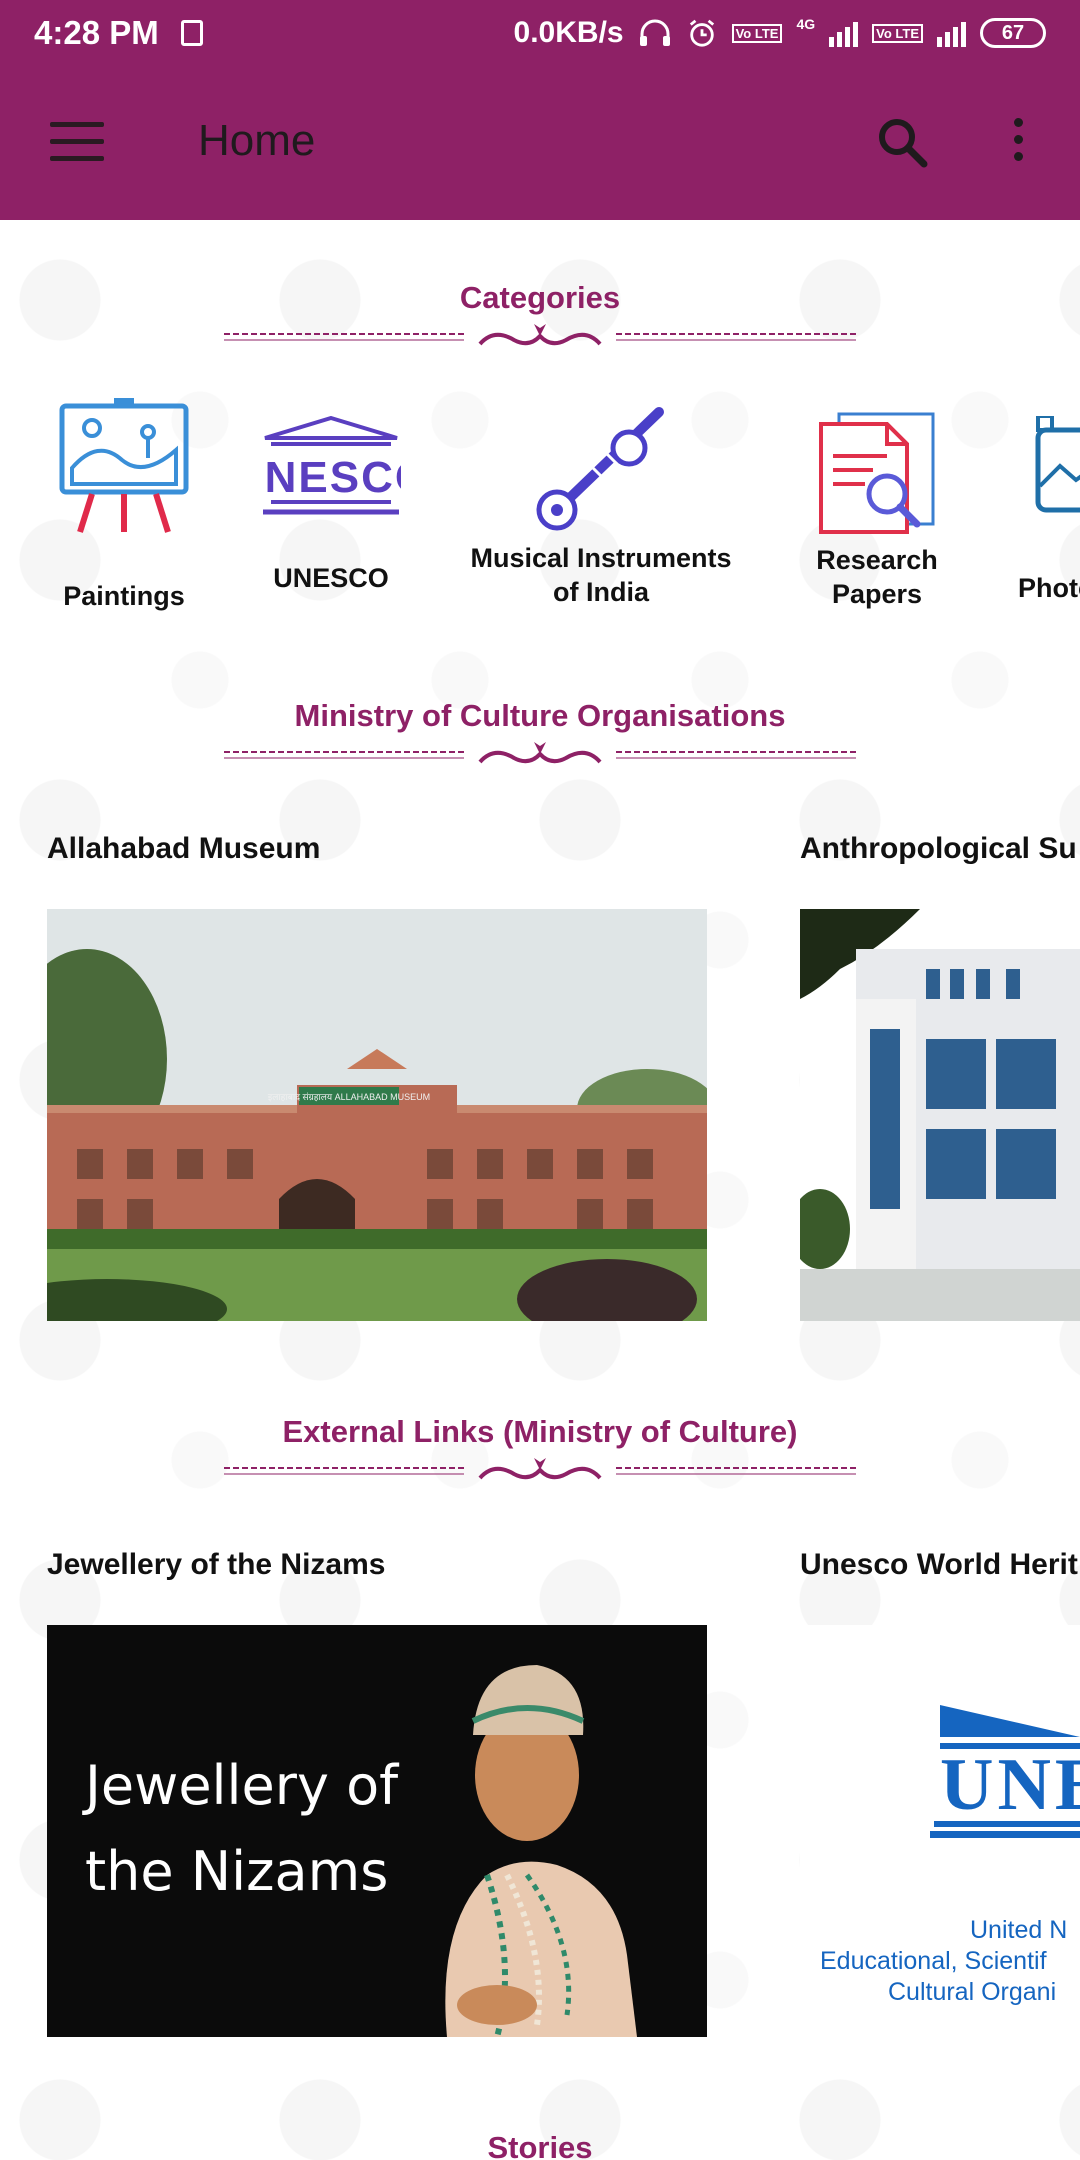  Describe the element at coordinates (568, 32) in the screenshot. I see `network-speed: 0.0KB/s` at that location.